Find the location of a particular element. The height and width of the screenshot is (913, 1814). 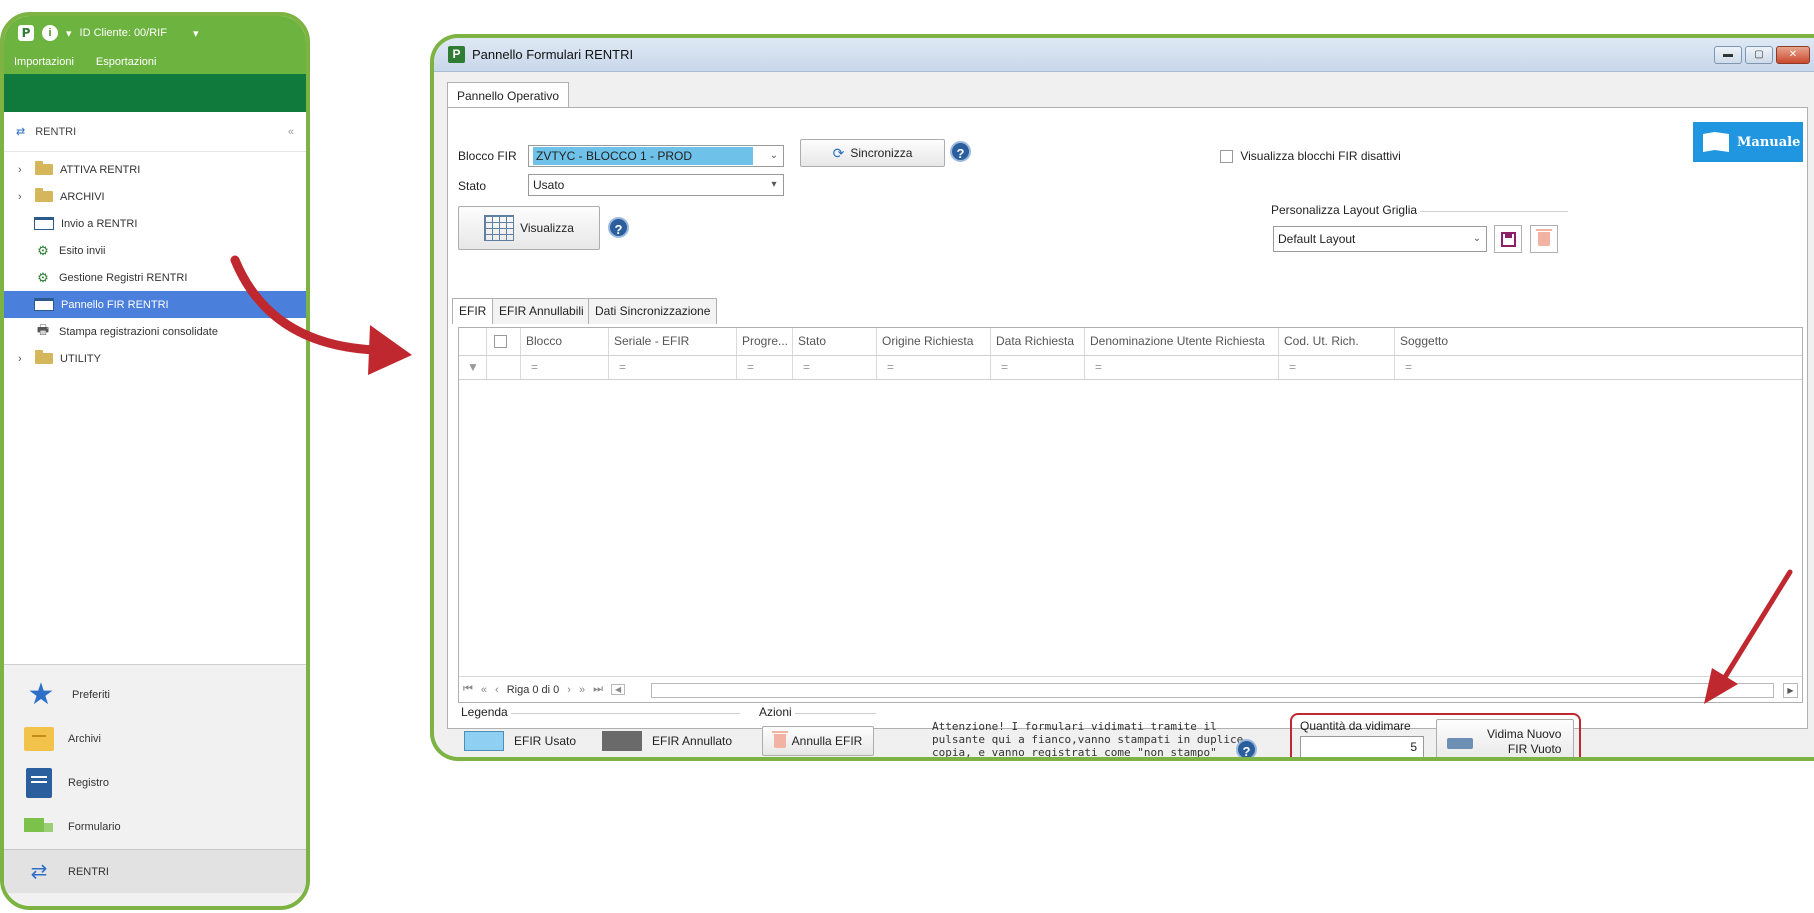

layout-group-title: Personalizza Layout Griglia is located at coordinates (1344, 210).